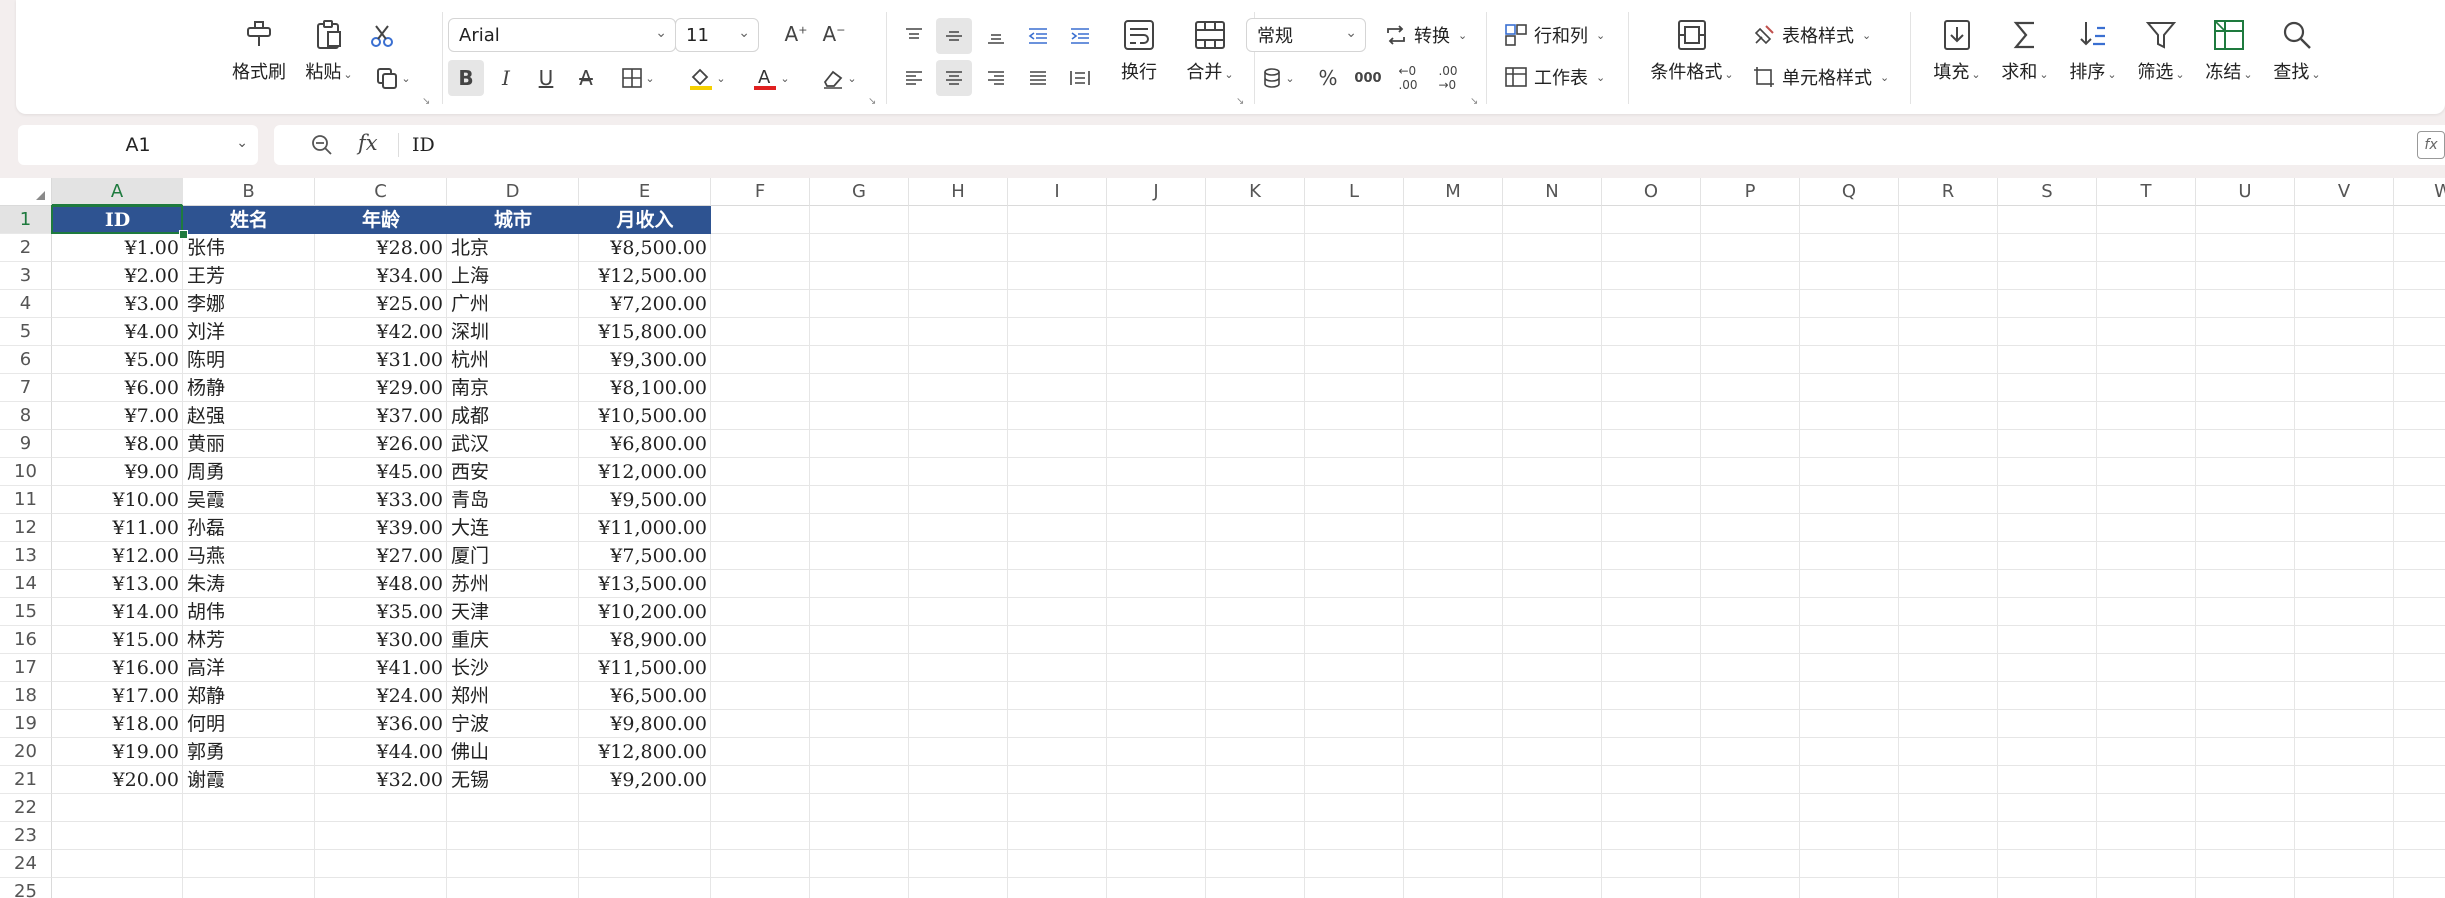  What do you see at coordinates (26, 696) in the screenshot?
I see `row-header: 18` at bounding box center [26, 696].